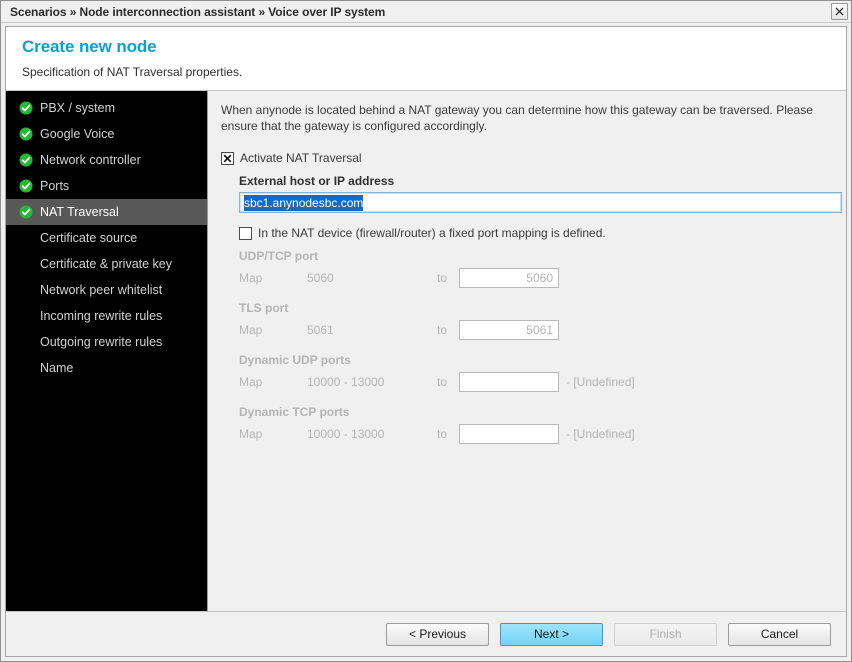 The width and height of the screenshot is (852, 662). Describe the element at coordinates (295, 360) in the screenshot. I see `port-group-title: Dynamic UDP ports` at that location.